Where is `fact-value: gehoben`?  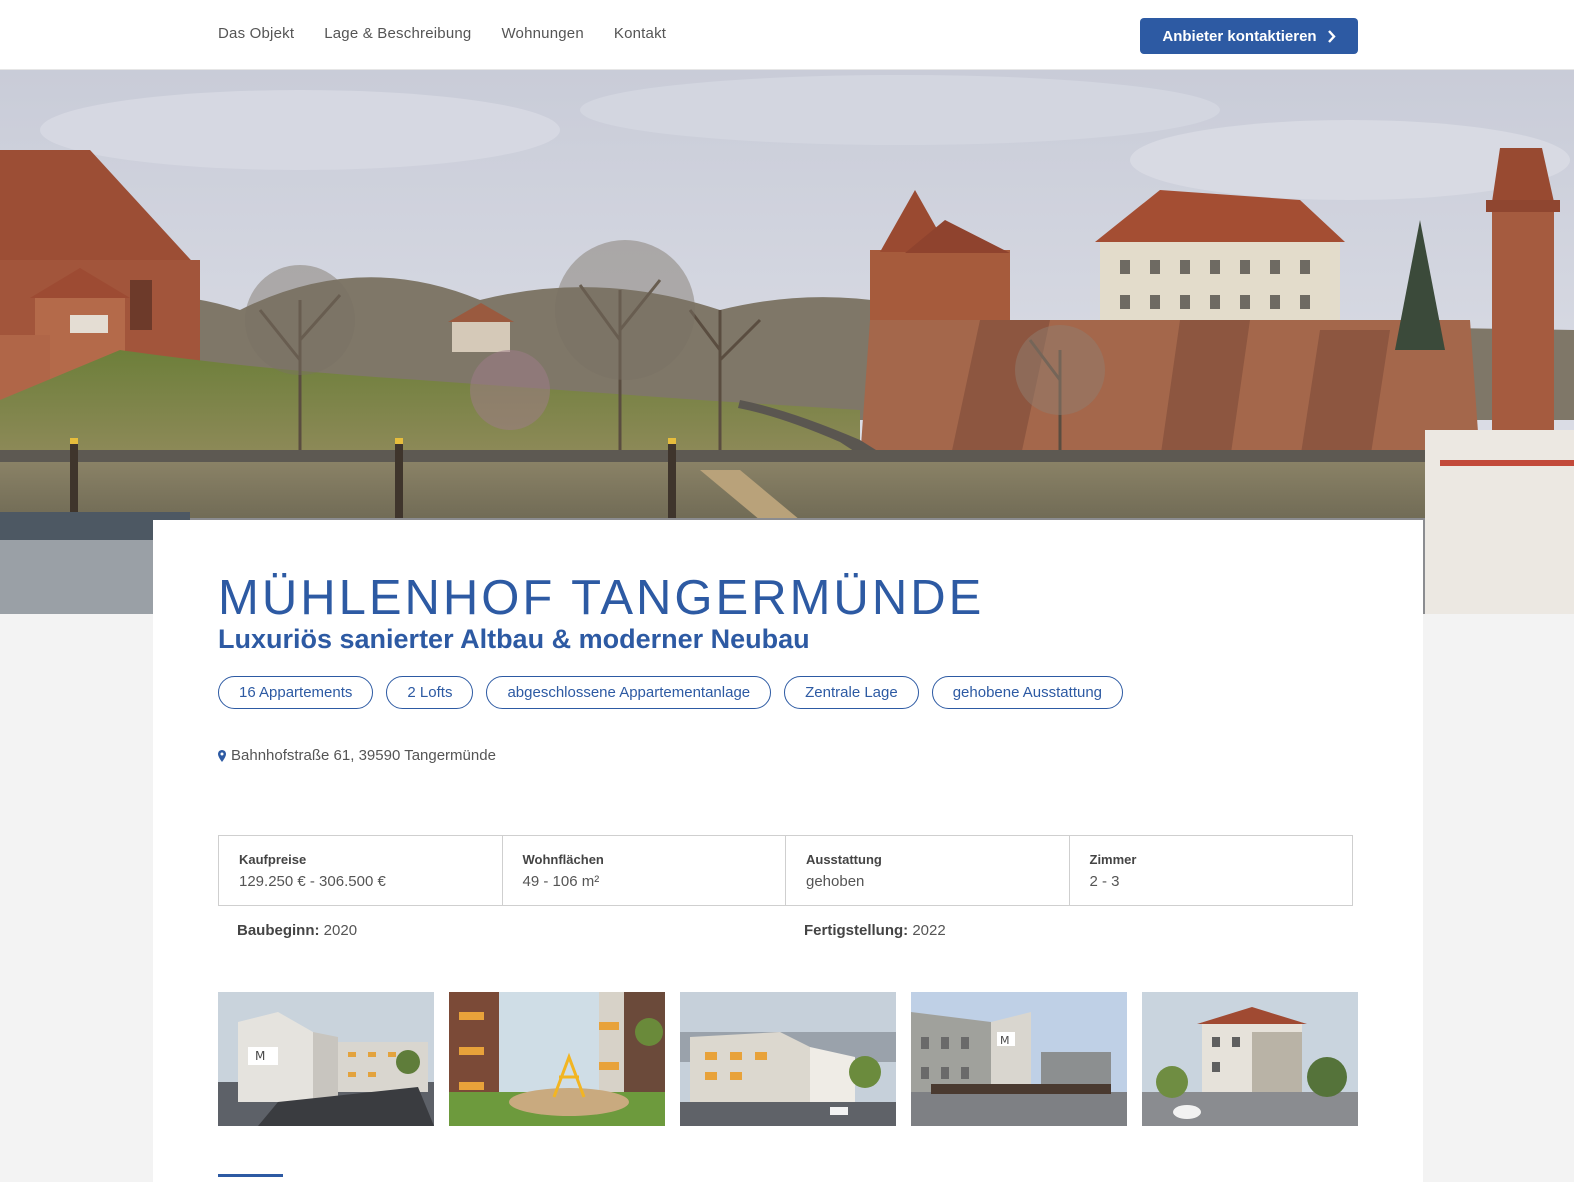
fact-value: gehoben is located at coordinates (835, 881).